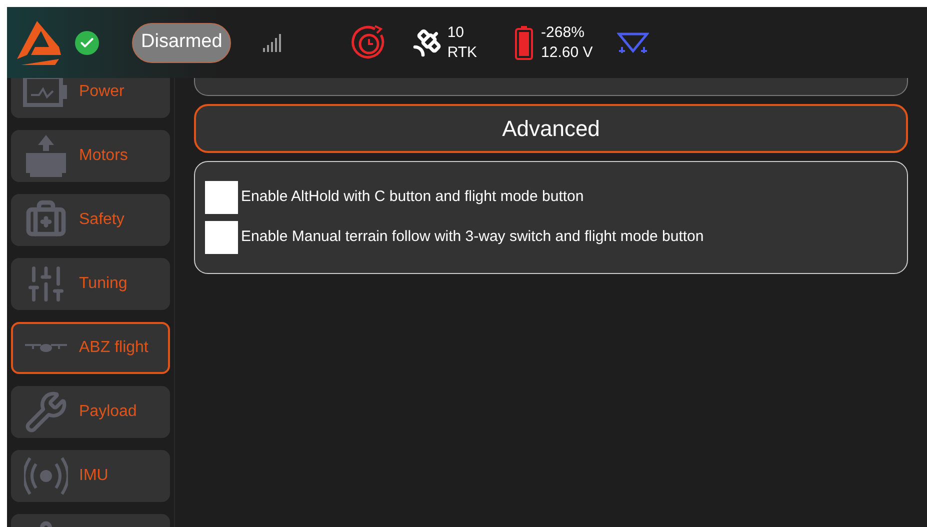  I want to click on arm-state-button: Disarmed, so click(182, 42).